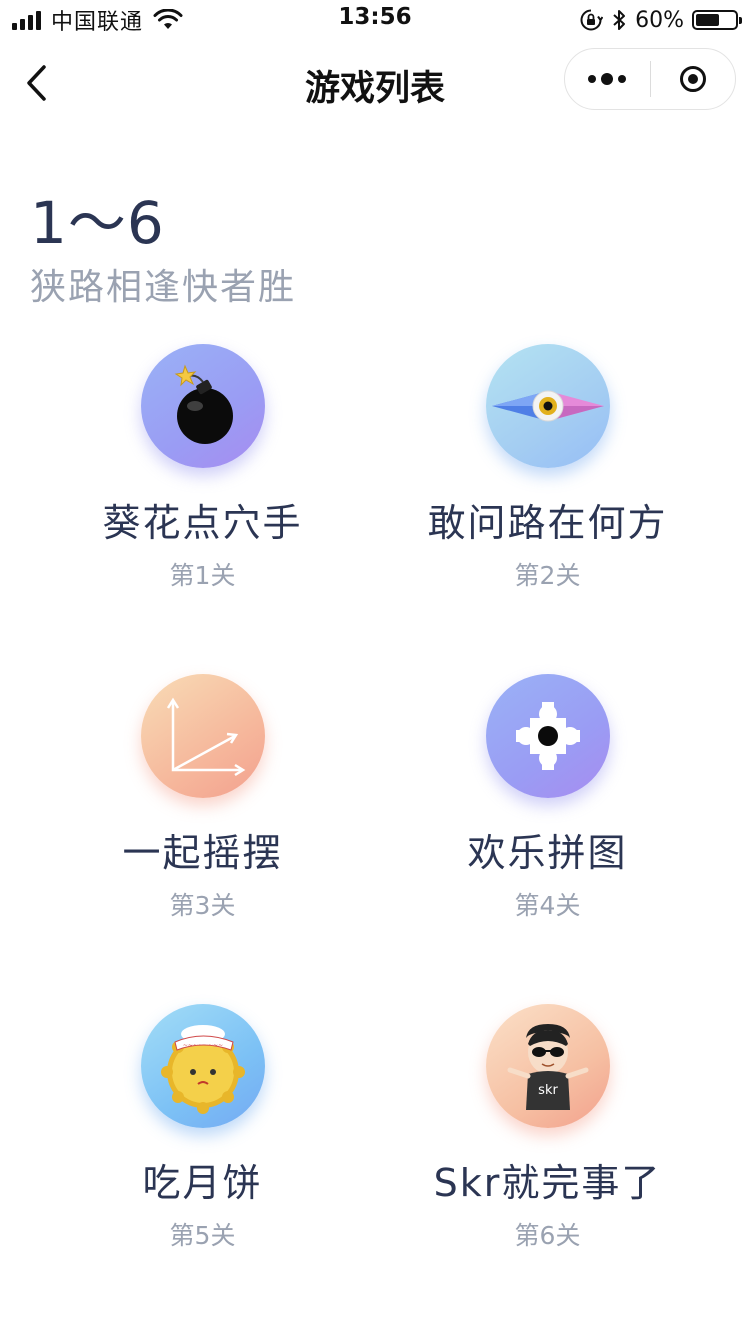 The width and height of the screenshot is (750, 1334). I want to click on close-mini-program-button, so click(693, 79).